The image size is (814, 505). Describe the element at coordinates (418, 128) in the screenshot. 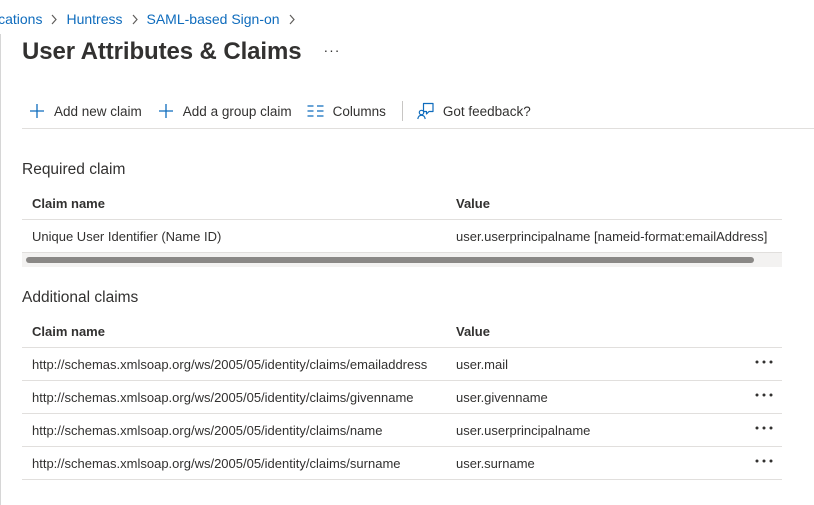

I see `toolbar-separator` at that location.